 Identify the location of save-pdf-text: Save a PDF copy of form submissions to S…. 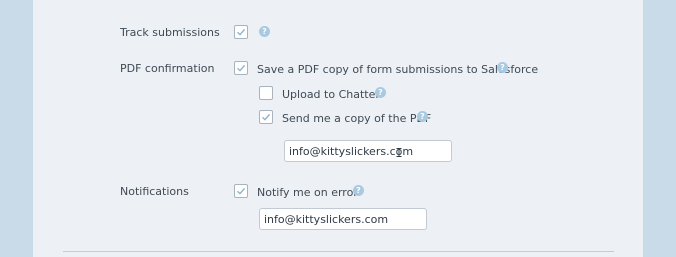
(398, 69).